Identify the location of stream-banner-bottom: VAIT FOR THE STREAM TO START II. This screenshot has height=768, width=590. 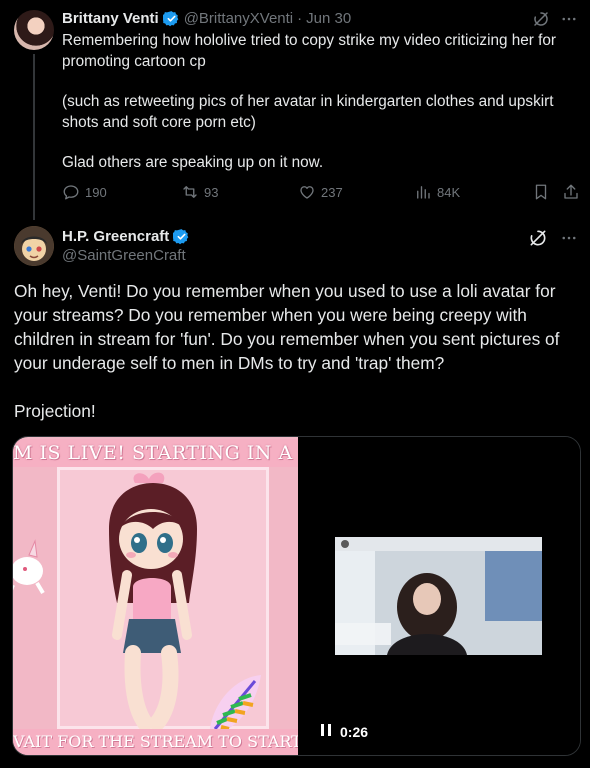
(155, 742).